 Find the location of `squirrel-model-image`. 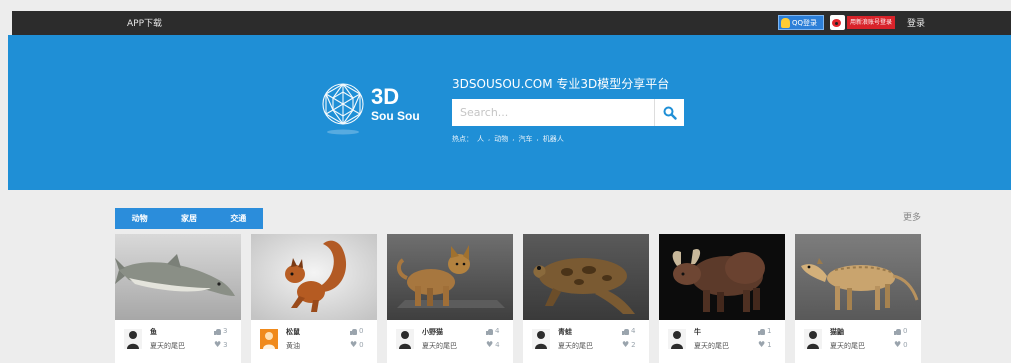

squirrel-model-image is located at coordinates (314, 277).